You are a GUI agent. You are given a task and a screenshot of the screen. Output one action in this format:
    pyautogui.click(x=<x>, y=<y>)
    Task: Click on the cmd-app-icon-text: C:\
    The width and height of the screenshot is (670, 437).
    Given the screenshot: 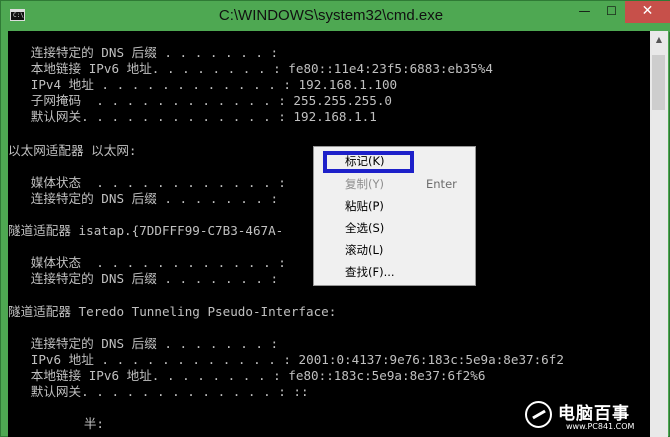 What is the action you would take?
    pyautogui.click(x=18, y=15)
    